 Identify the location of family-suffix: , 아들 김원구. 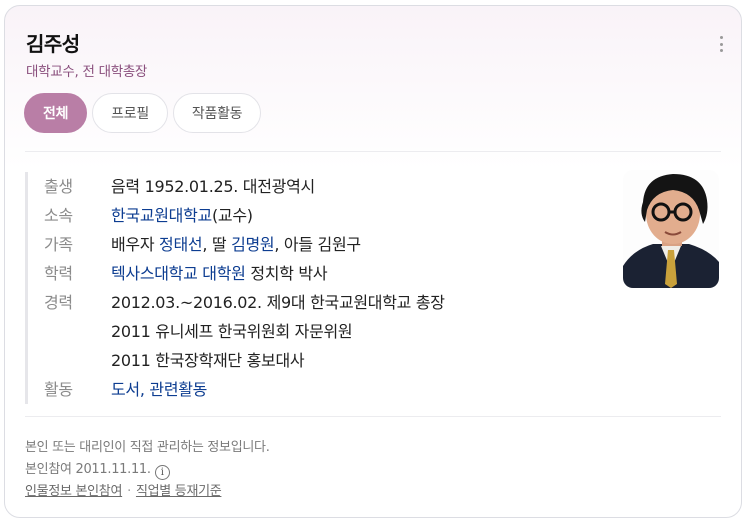
(317, 244).